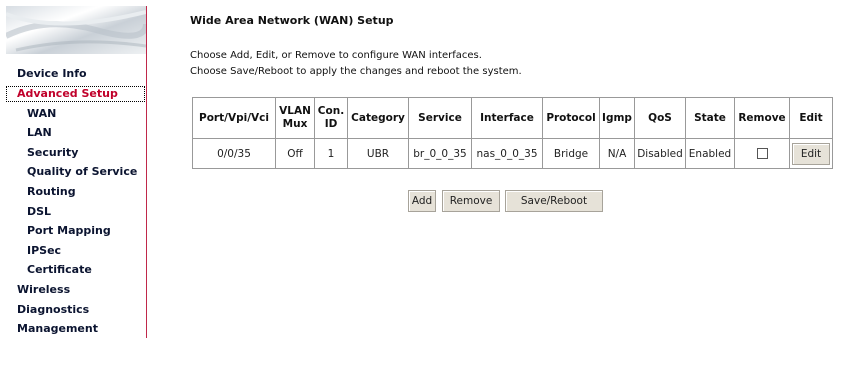 This screenshot has height=371, width=860. I want to click on cell-edit: Edit, so click(811, 153).